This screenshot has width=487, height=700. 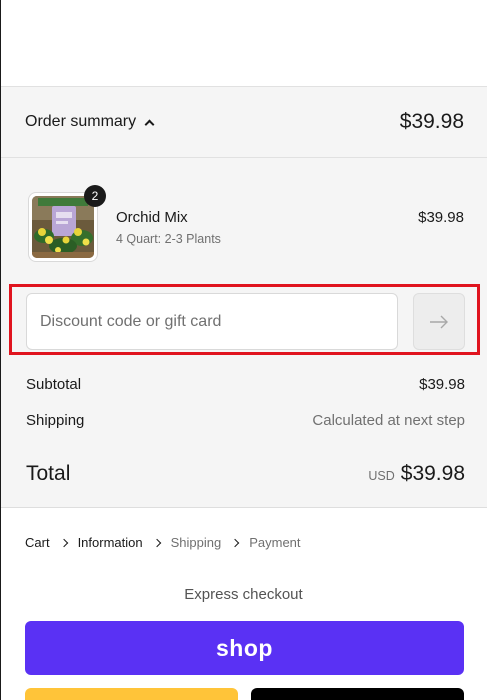 I want to click on chevron-up-icon, so click(x=149, y=124).